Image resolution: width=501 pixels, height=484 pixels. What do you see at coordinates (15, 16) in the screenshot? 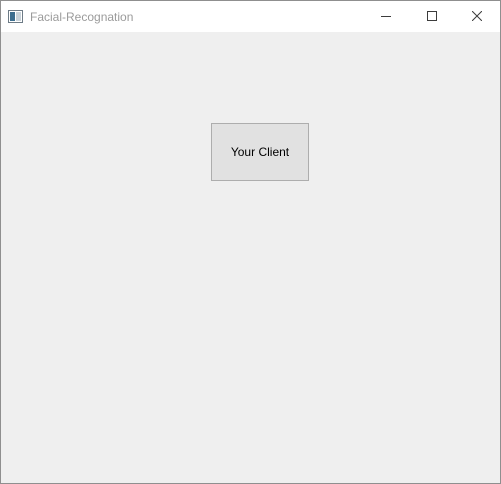
I see `app-window-icon` at bounding box center [15, 16].